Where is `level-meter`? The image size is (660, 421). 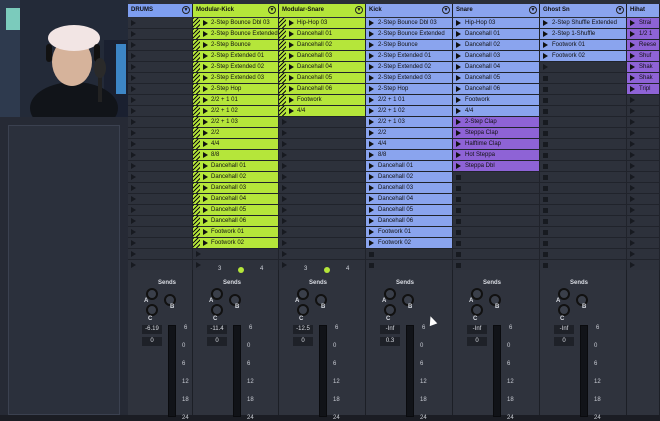 level-meter is located at coordinates (237, 371).